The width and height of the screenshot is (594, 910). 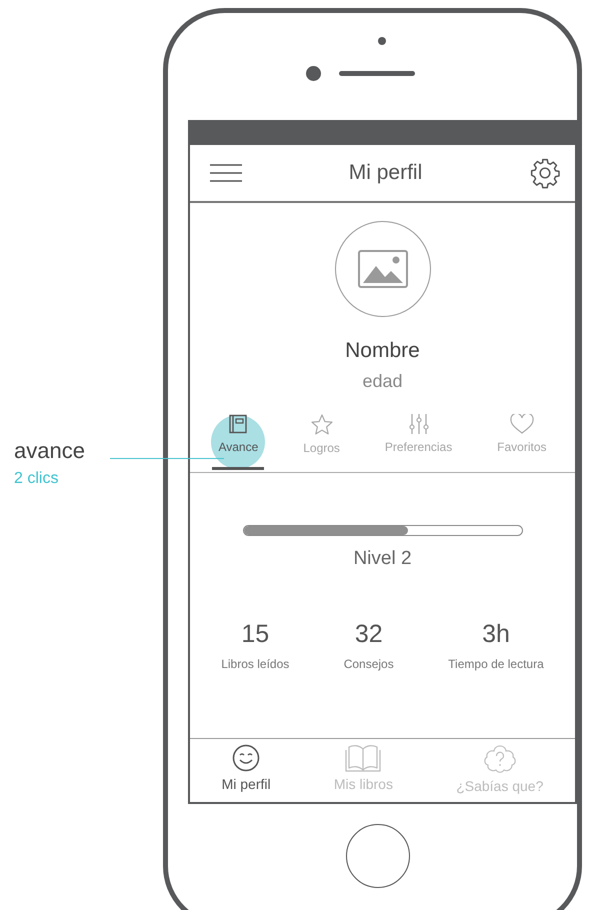 What do you see at coordinates (238, 442) in the screenshot?
I see `profile-tab: Avance` at bounding box center [238, 442].